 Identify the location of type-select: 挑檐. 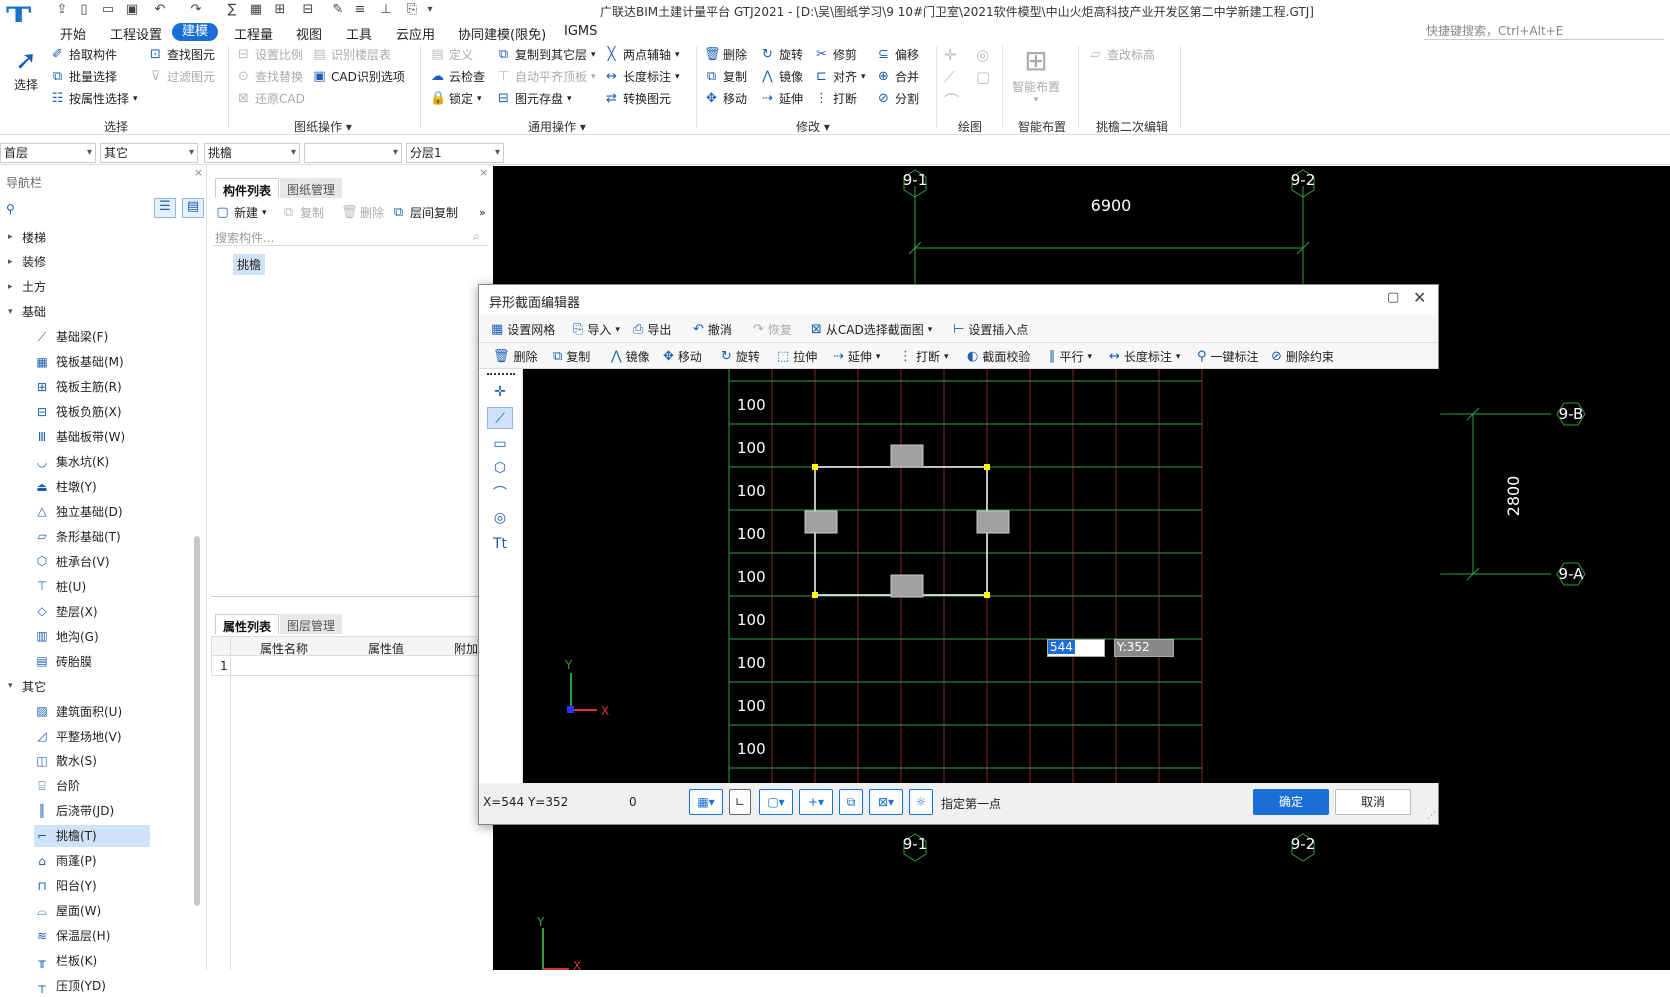
(252, 153).